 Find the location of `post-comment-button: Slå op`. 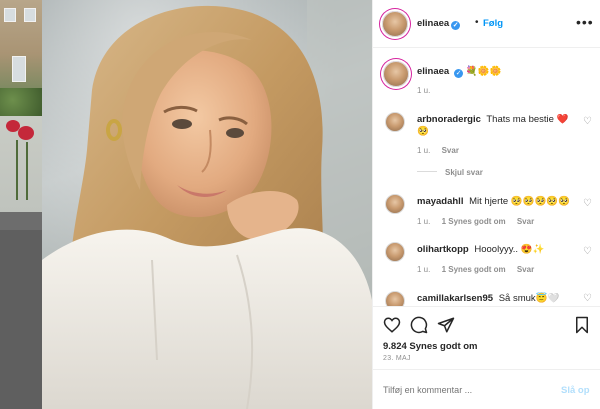

post-comment-button: Slå op is located at coordinates (575, 390).